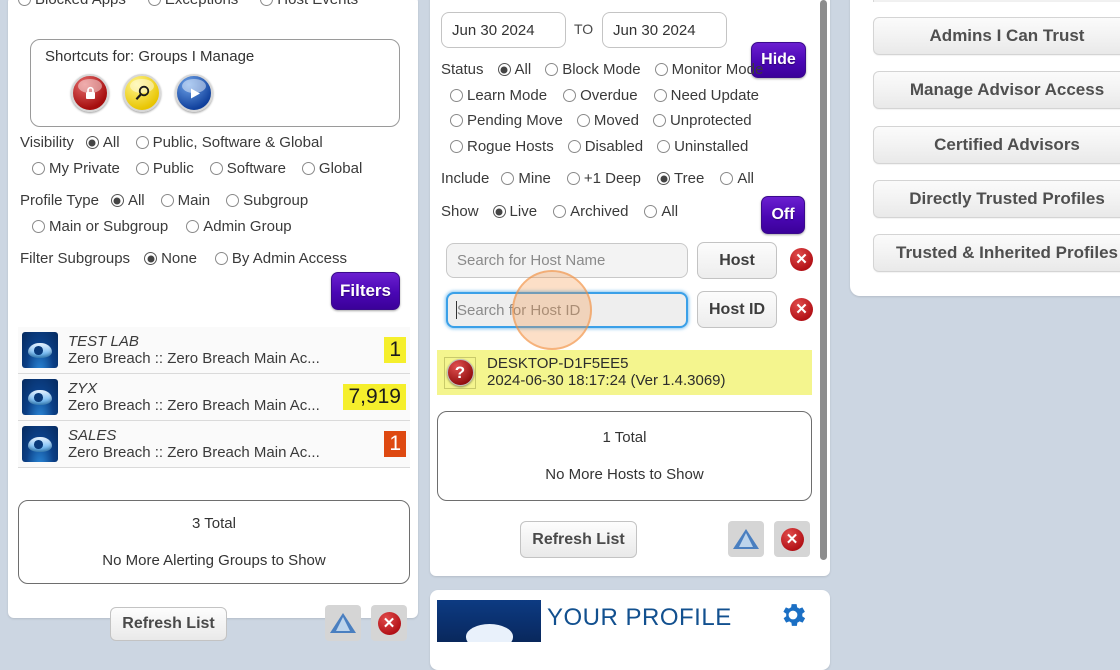 This screenshot has width=1120, height=670. I want to click on radio-status-block-mode: Block Mode, so click(593, 69).